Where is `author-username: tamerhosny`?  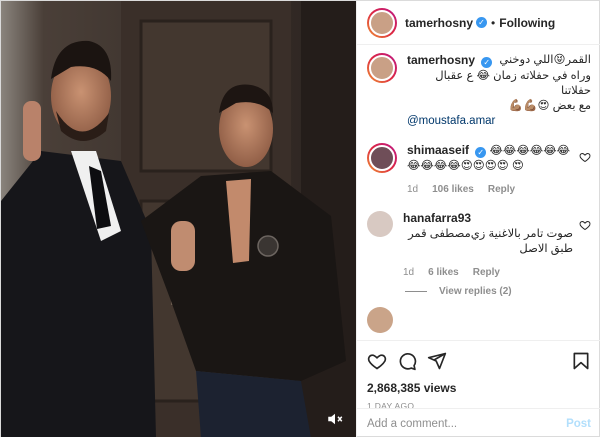
author-username: tamerhosny is located at coordinates (439, 23).